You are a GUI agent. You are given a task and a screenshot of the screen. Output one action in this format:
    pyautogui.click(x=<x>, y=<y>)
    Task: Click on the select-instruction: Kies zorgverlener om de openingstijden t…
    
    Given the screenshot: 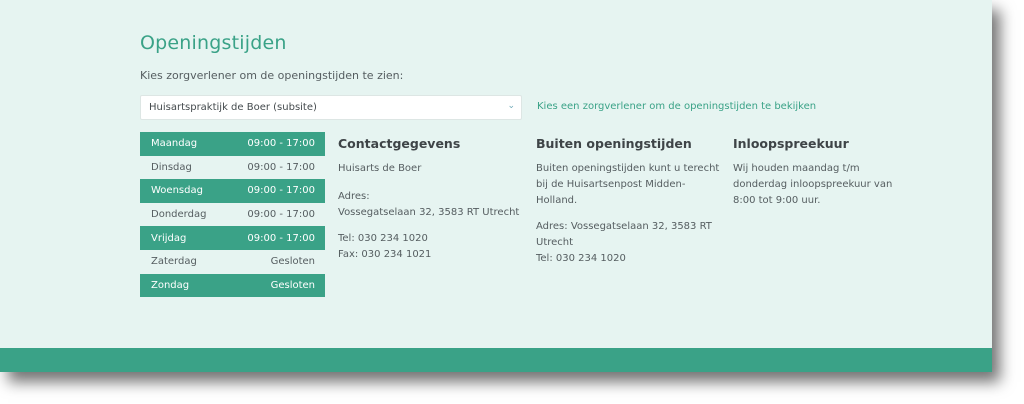 What is the action you would take?
    pyautogui.click(x=272, y=75)
    